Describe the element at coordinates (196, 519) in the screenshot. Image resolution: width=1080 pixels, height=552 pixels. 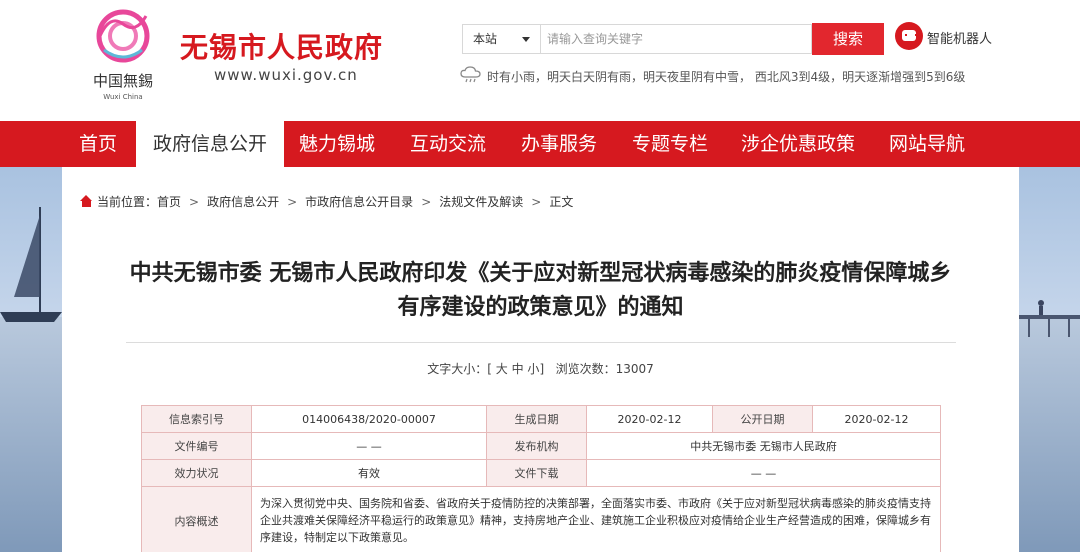
I see `summary-key: 内容概述` at that location.